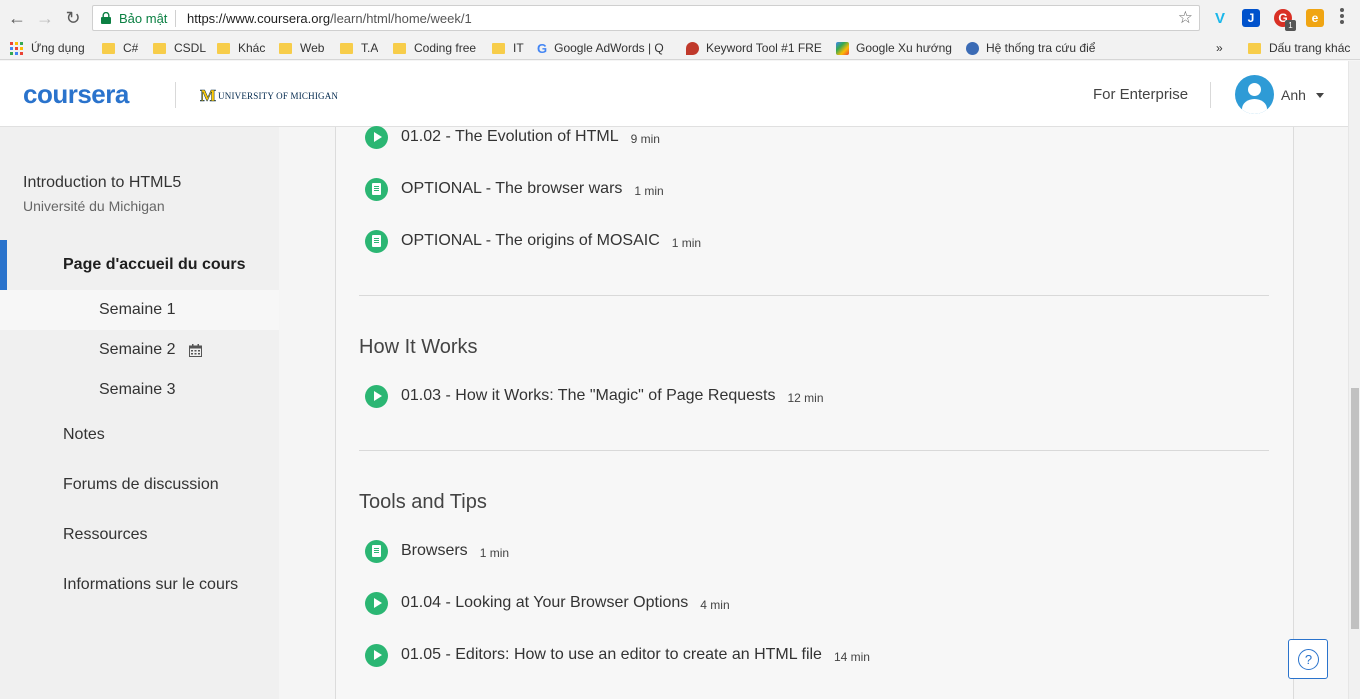 The image size is (1360, 699). What do you see at coordinates (241, 48) in the screenshot?
I see `bookmark-folder-khac: Khác` at bounding box center [241, 48].